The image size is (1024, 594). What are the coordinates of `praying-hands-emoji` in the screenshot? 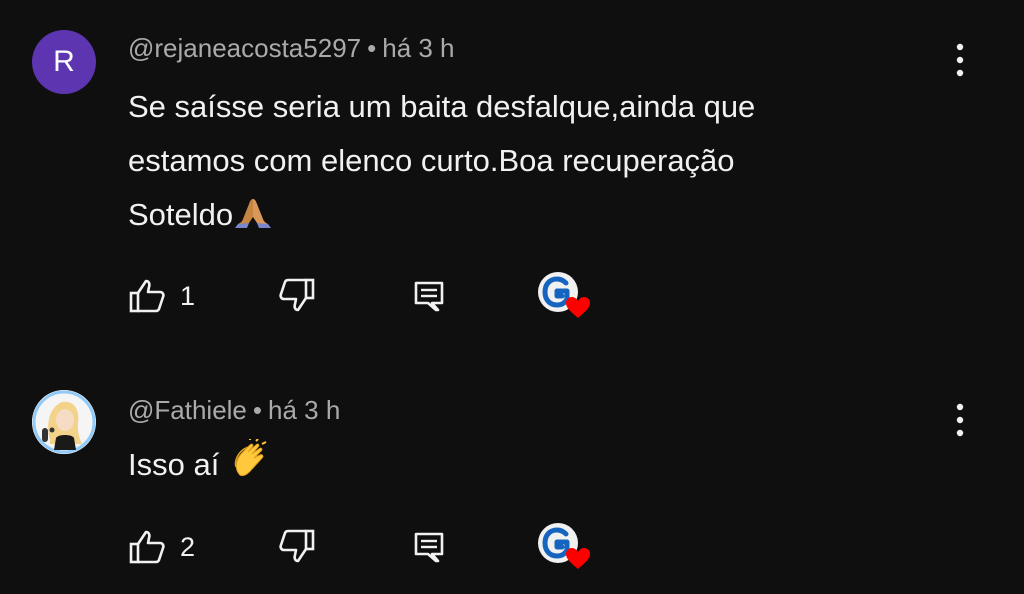 It's located at (253, 219).